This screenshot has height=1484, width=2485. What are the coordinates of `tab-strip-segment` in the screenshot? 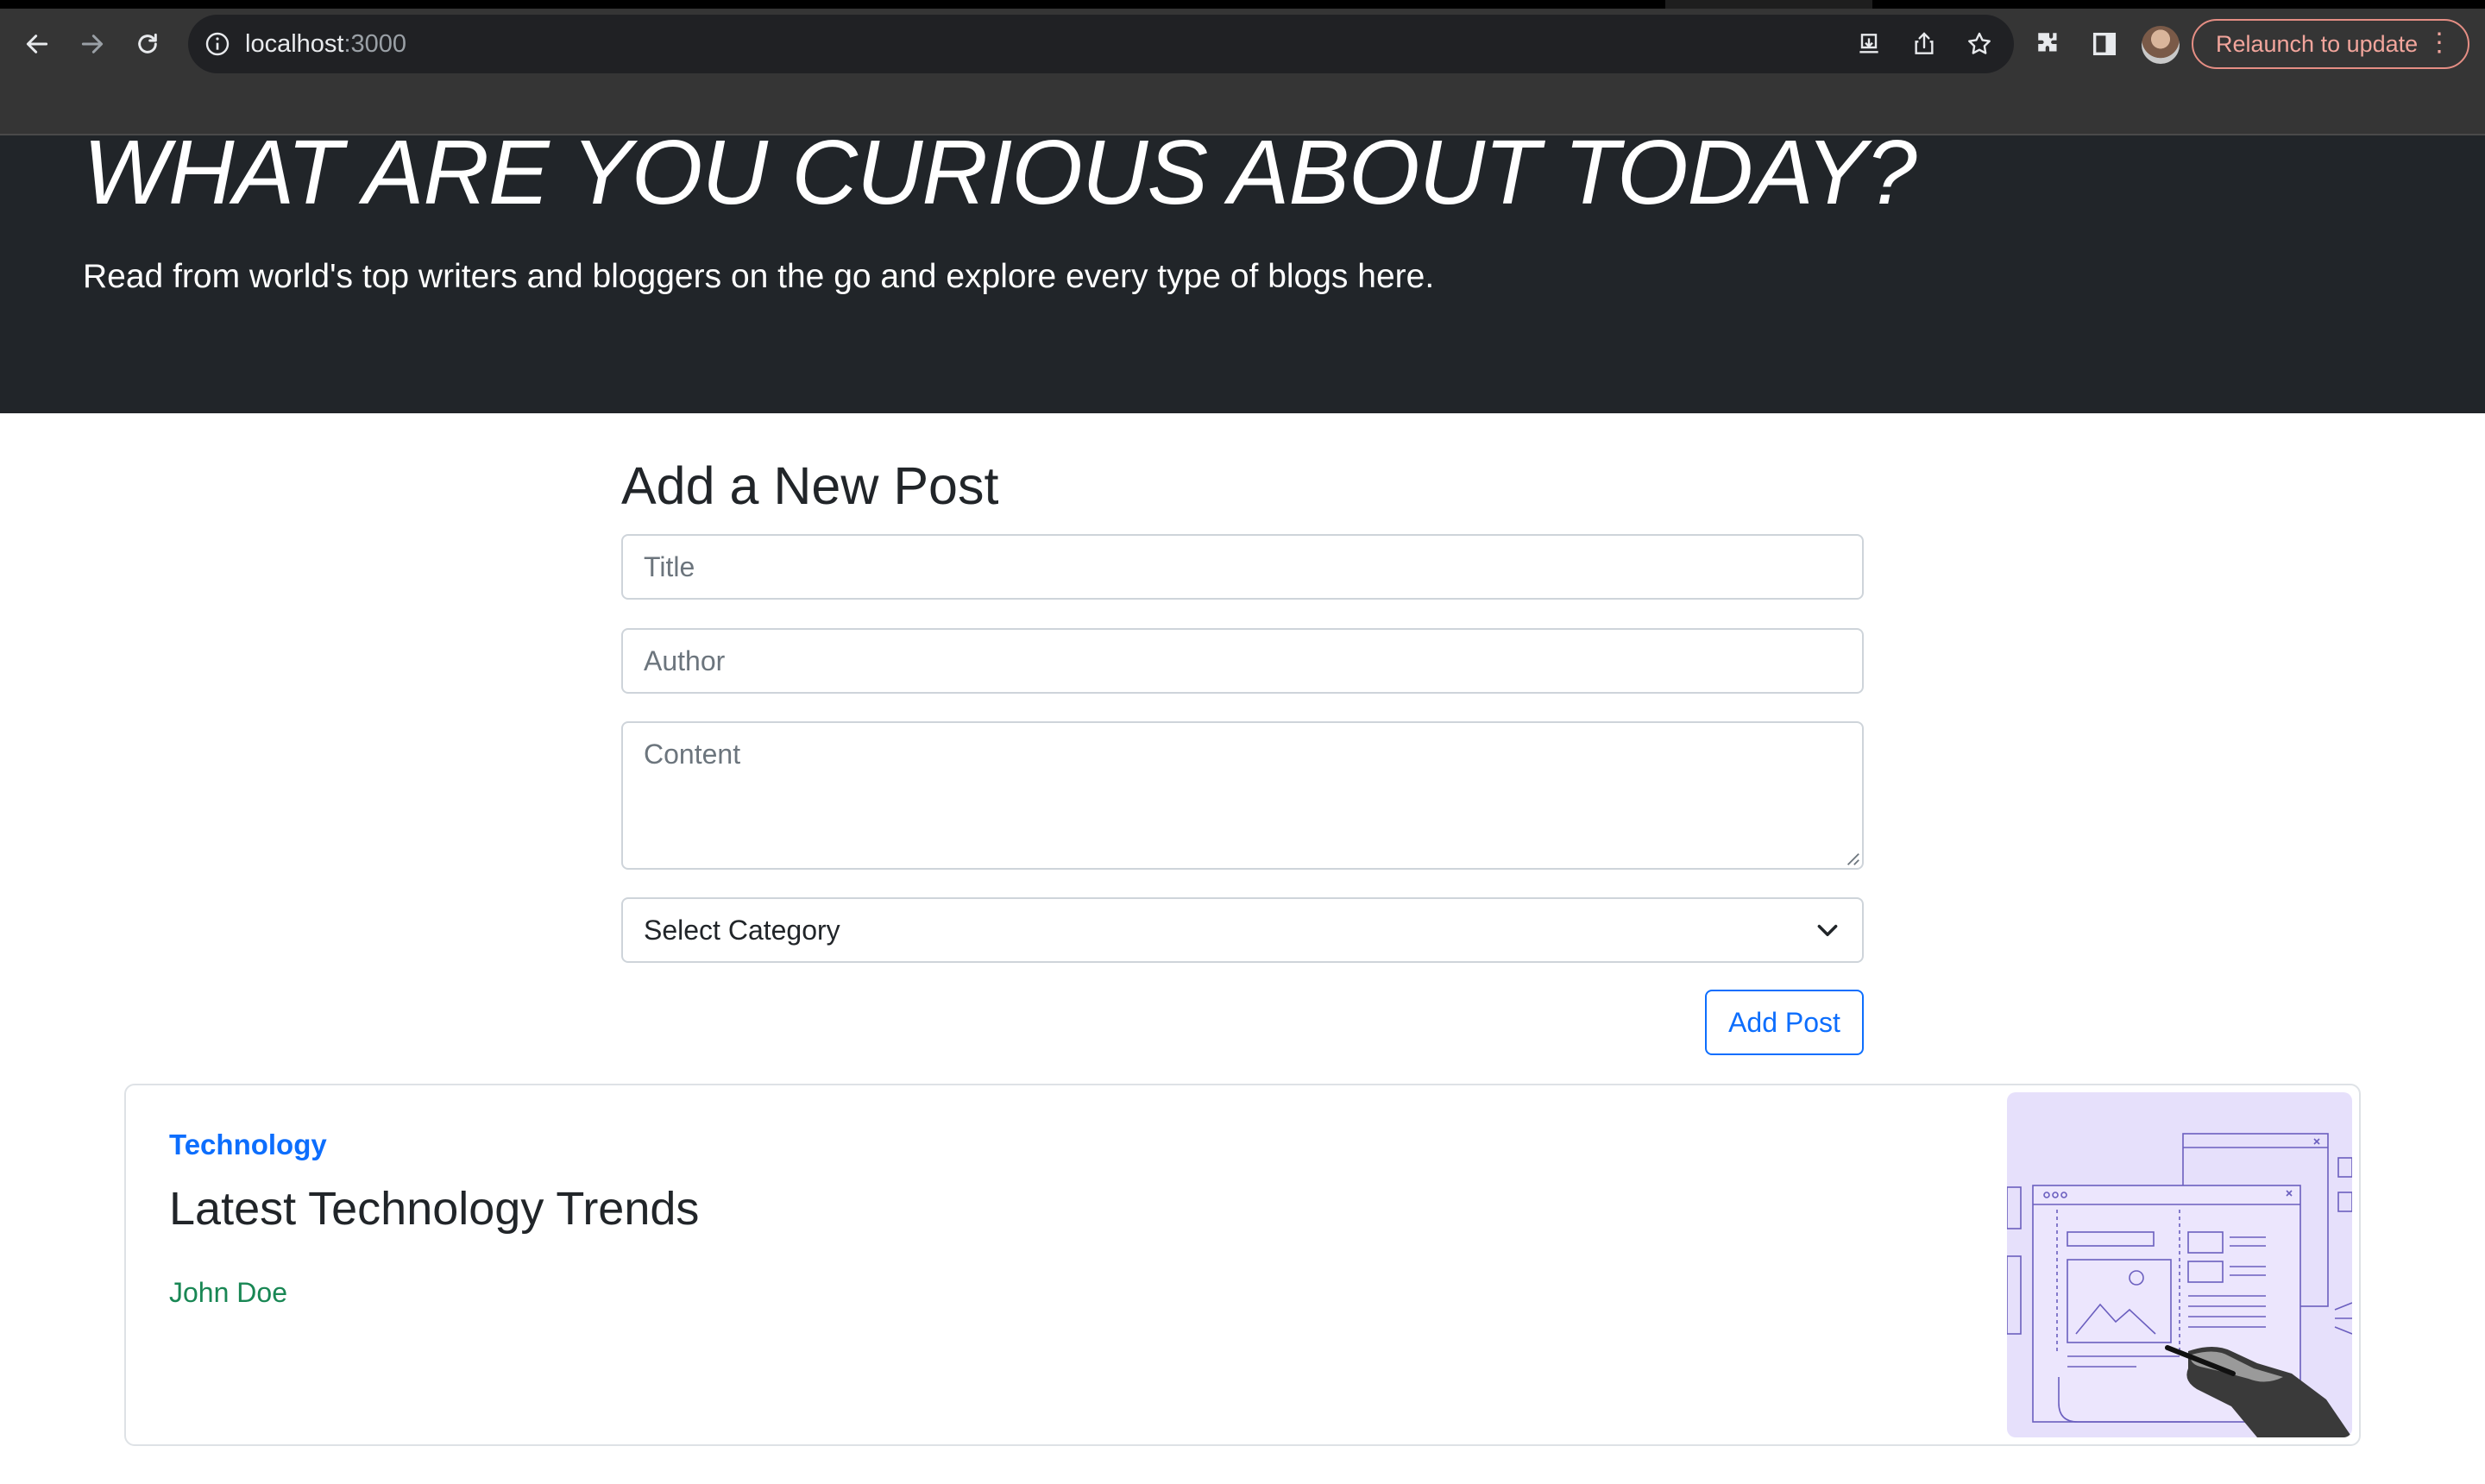 It's located at (2178, 4).